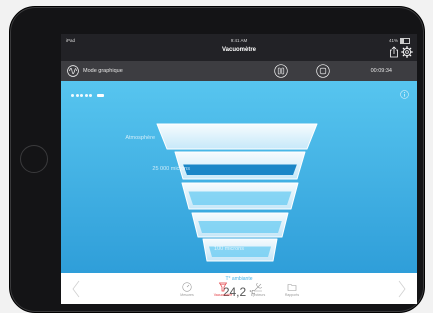 This screenshot has width=433, height=313. Describe the element at coordinates (73, 71) in the screenshot. I see `waveform-icon` at that location.